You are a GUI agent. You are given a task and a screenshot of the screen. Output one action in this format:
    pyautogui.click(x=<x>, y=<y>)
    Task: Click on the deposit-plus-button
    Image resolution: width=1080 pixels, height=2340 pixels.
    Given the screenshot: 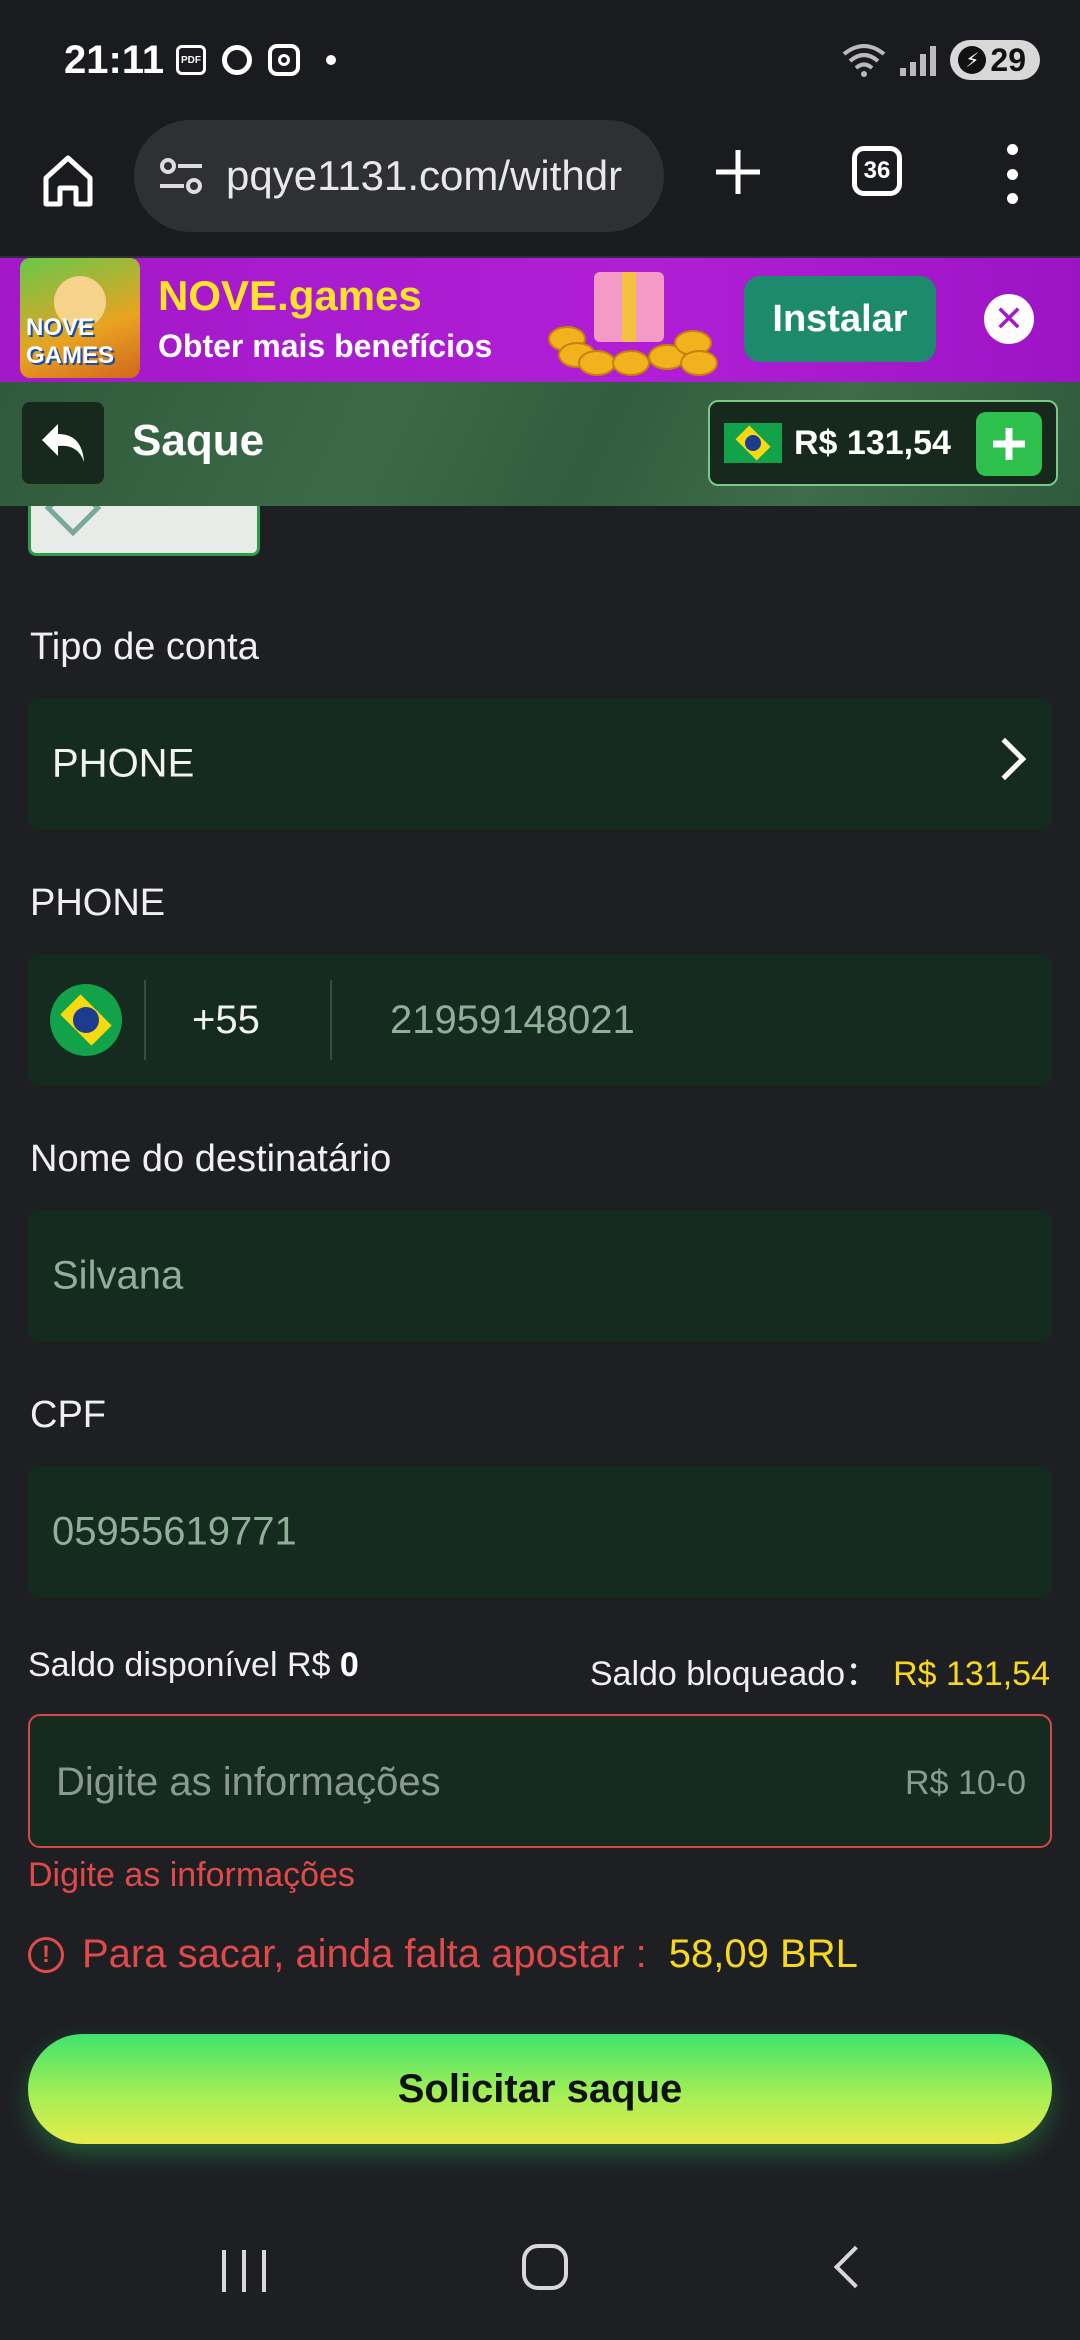 What is the action you would take?
    pyautogui.click(x=1009, y=444)
    